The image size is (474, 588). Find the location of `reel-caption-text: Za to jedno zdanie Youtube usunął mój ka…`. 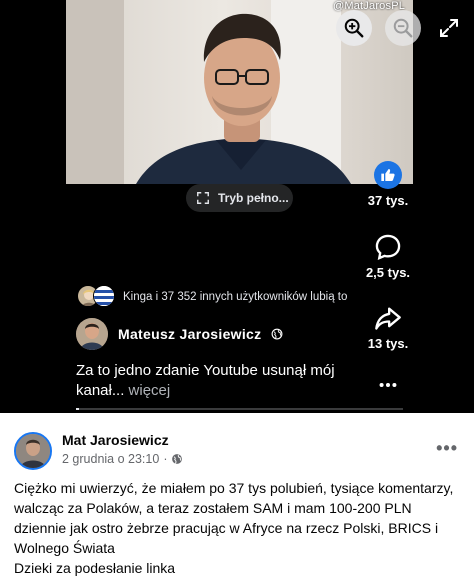

reel-caption-text: Za to jedno zdanie Youtube usunął mój ka… is located at coordinates (205, 380).